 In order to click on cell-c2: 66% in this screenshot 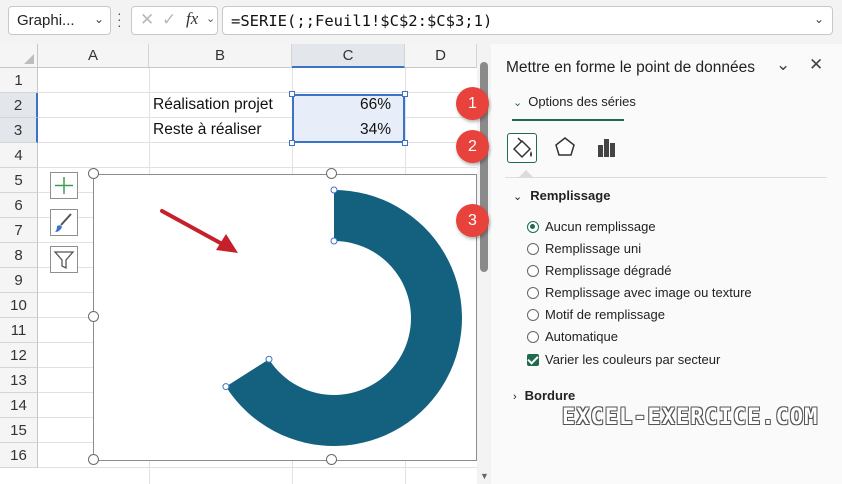, I will do `click(375, 105)`.